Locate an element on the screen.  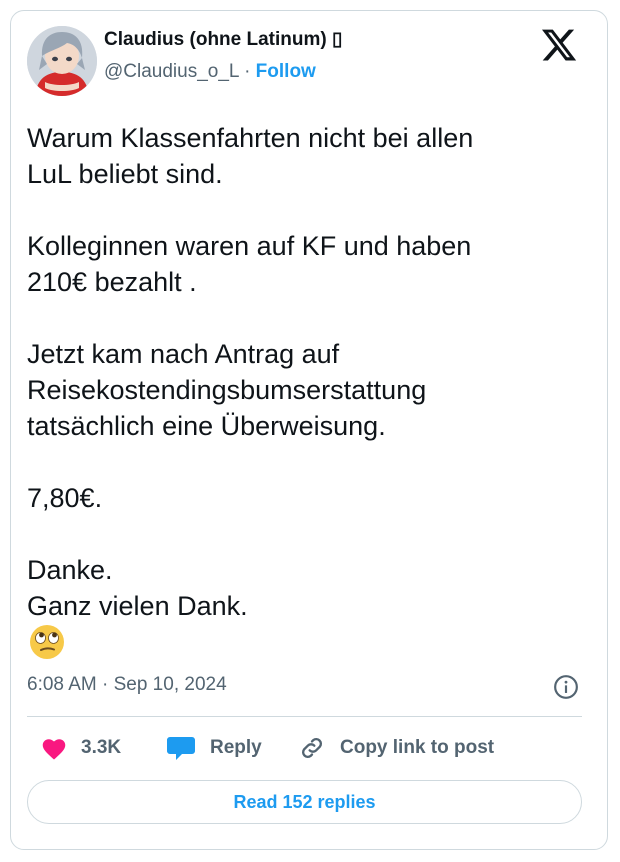
post-timestamp: 6:08 AM · Sep 10, 2024 is located at coordinates (127, 685).